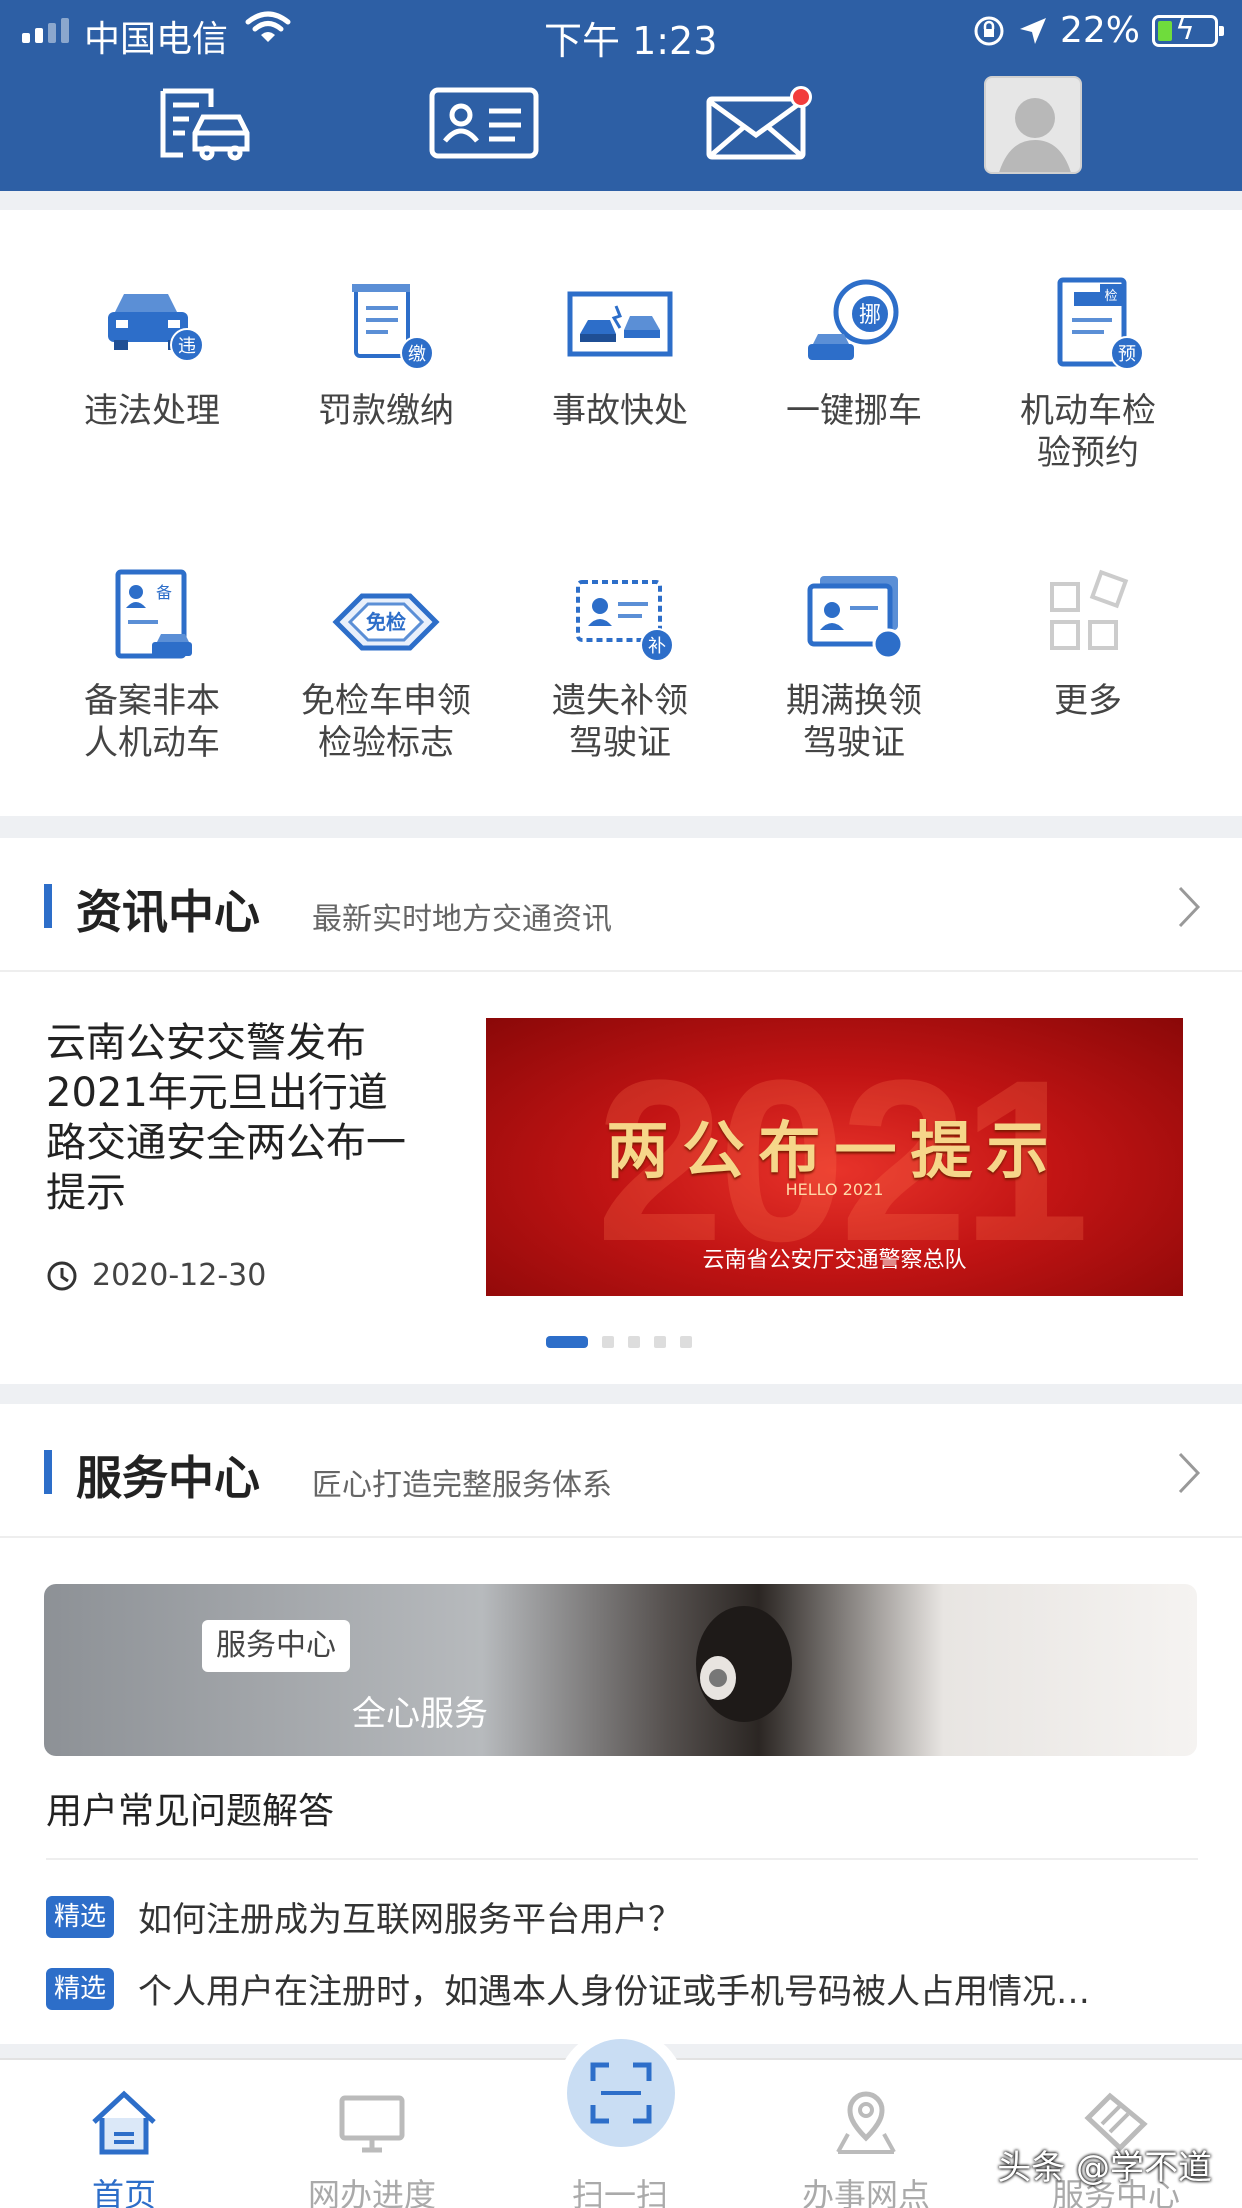 The width and height of the screenshot is (1242, 2208). What do you see at coordinates (386, 411) in the screenshot?
I see `service-label: 罚款缴纳` at bounding box center [386, 411].